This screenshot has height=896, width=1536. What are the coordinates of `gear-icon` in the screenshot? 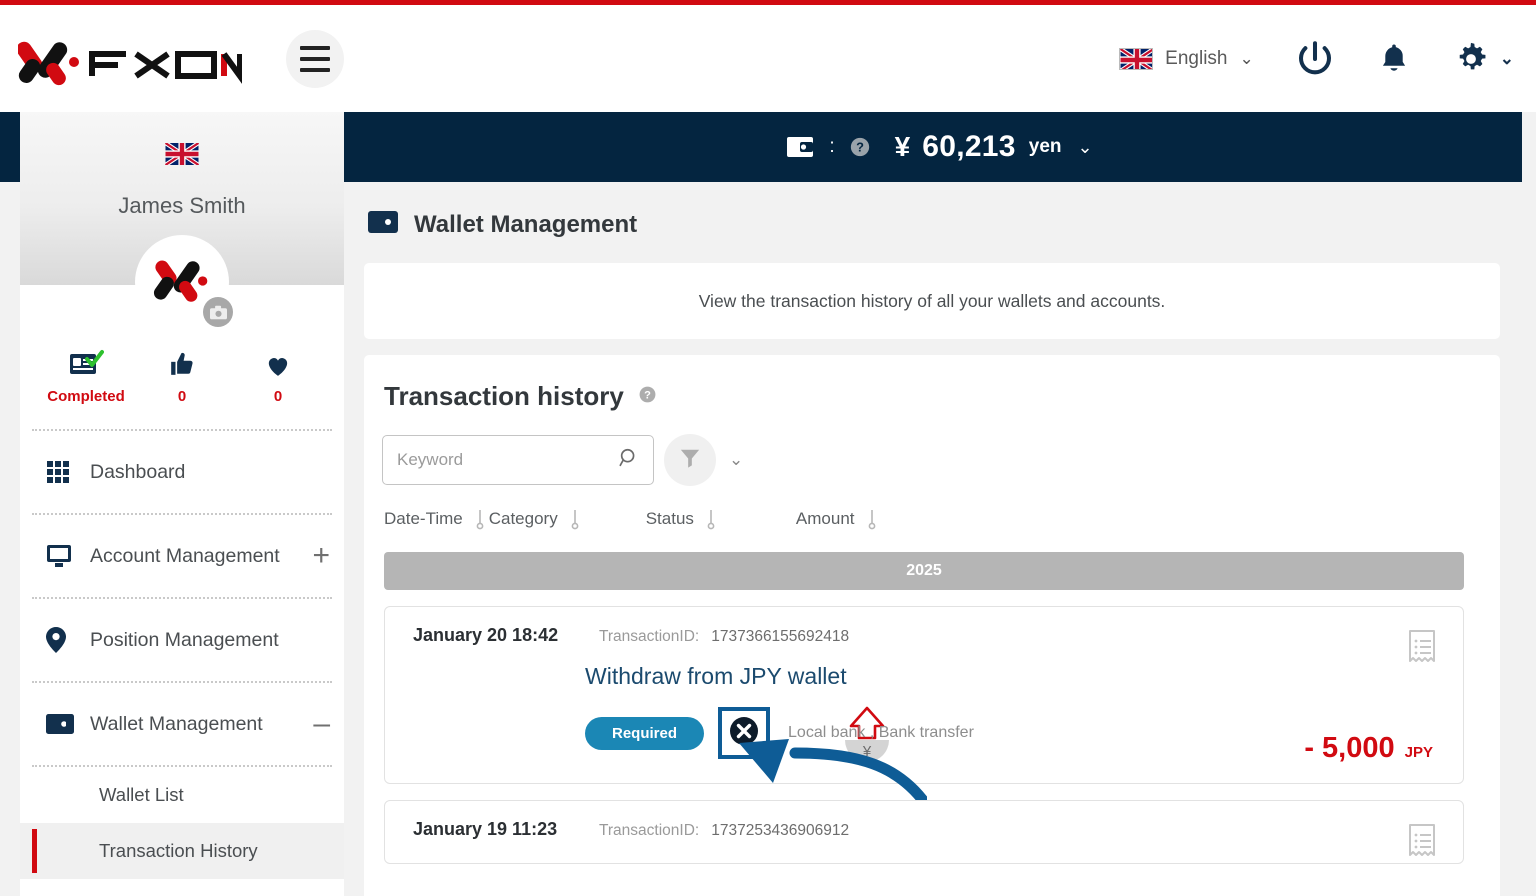 It's located at (1472, 55).